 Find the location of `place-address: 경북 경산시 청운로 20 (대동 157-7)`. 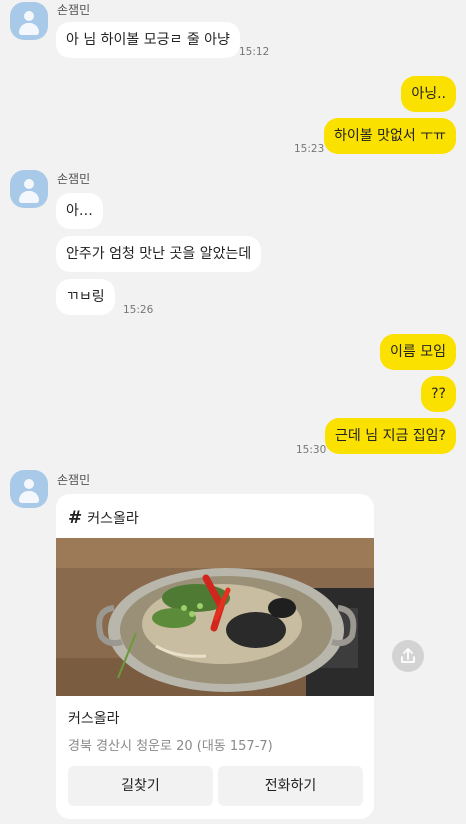

place-address: 경북 경산시 청운로 20 (대동 157-7) is located at coordinates (170, 746).